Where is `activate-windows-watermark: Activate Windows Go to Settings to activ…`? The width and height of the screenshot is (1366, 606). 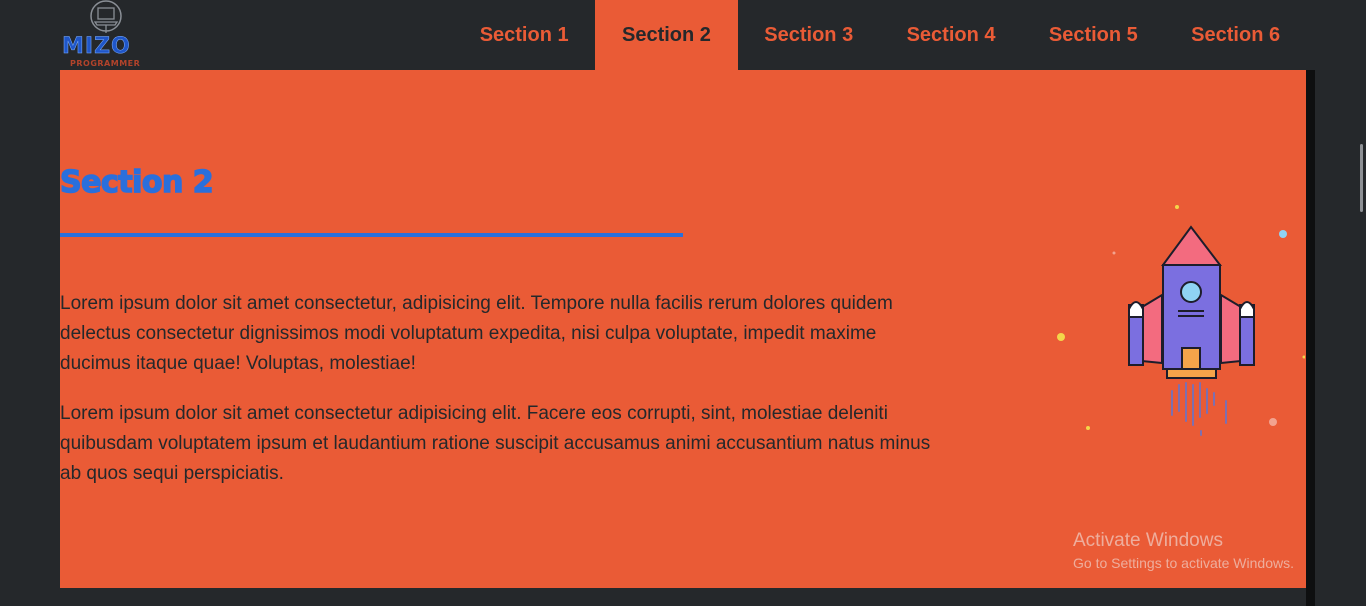 activate-windows-watermark: Activate Windows Go to Settings to activ… is located at coordinates (1183, 550).